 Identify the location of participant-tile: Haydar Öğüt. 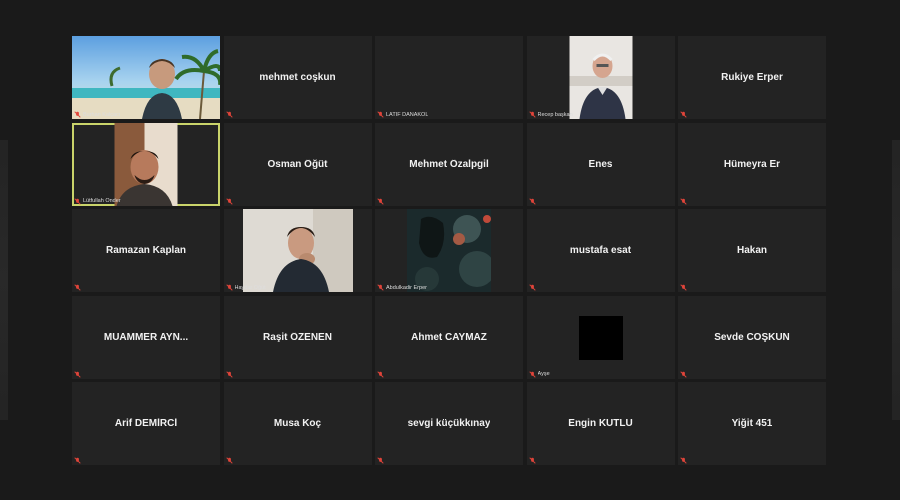
(297, 250).